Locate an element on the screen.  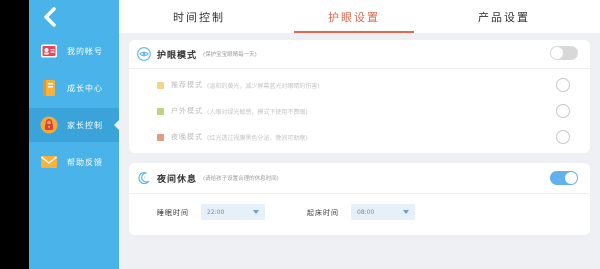
tab-eye-care: 护眼设置 is located at coordinates (354, 16).